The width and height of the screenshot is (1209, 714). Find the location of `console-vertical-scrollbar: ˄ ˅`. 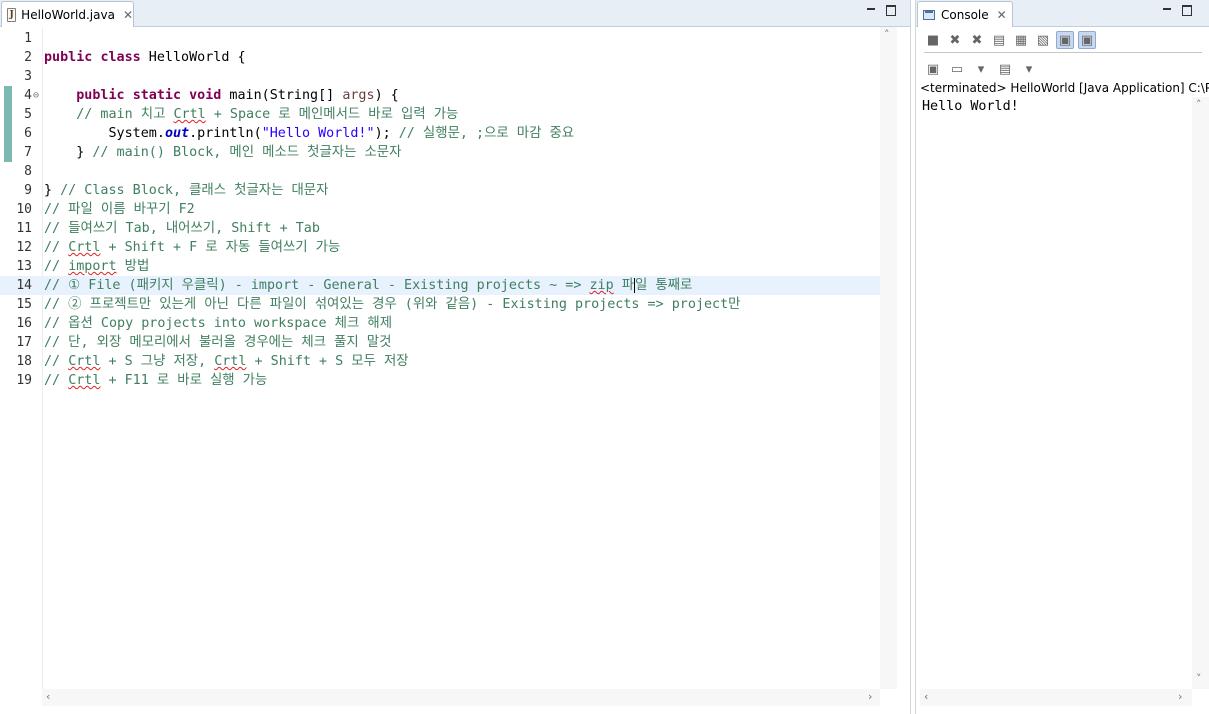

console-vertical-scrollbar: ˄ ˅ is located at coordinates (1200, 393).